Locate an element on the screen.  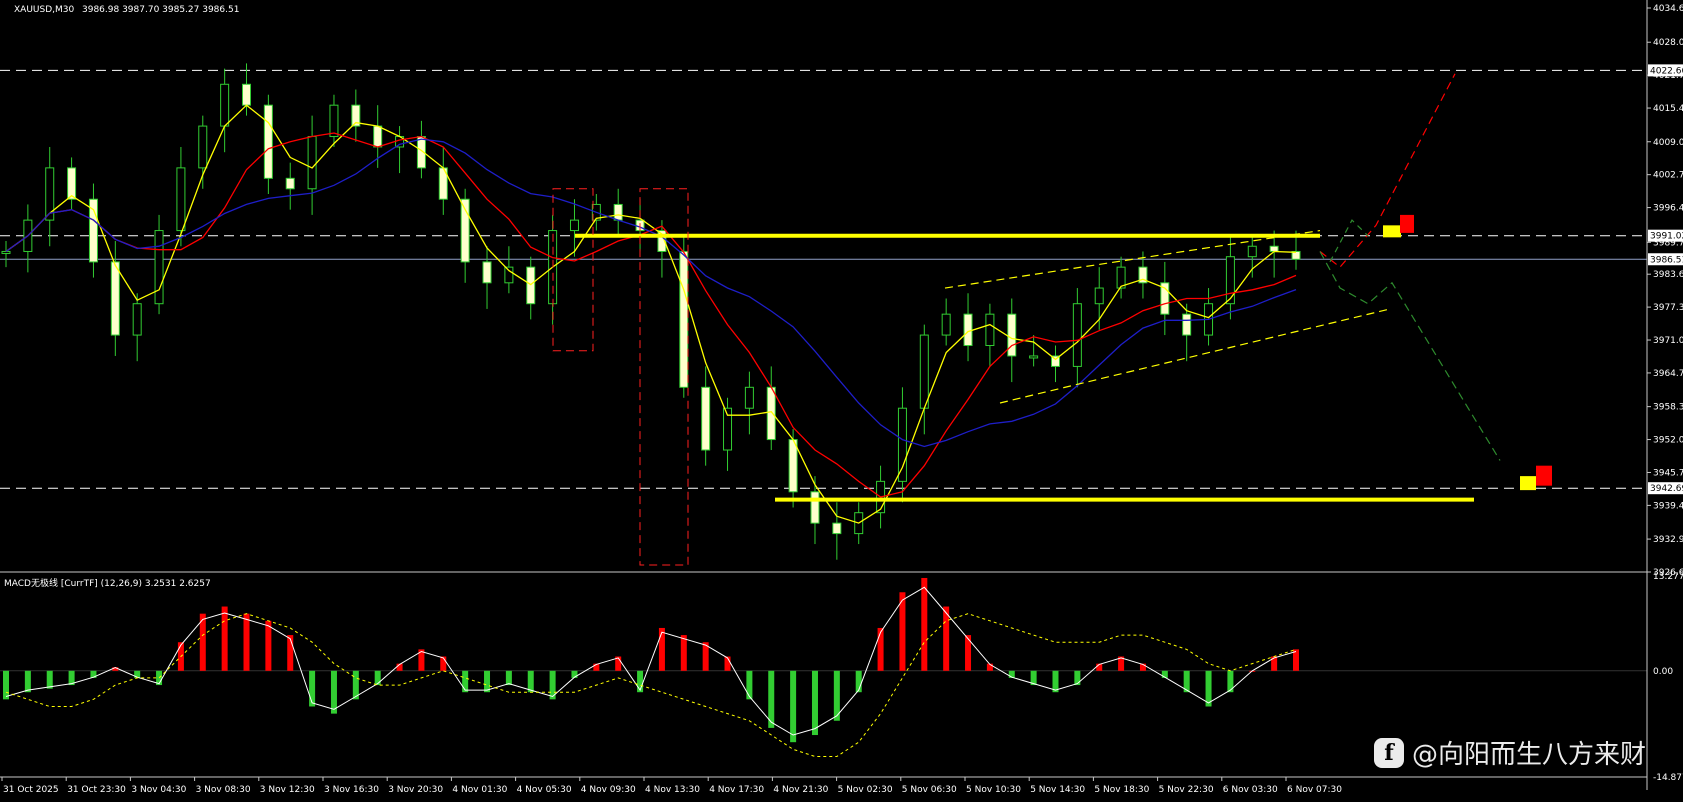
price-tick-label: 4028.05 is located at coordinates (1668, 43).